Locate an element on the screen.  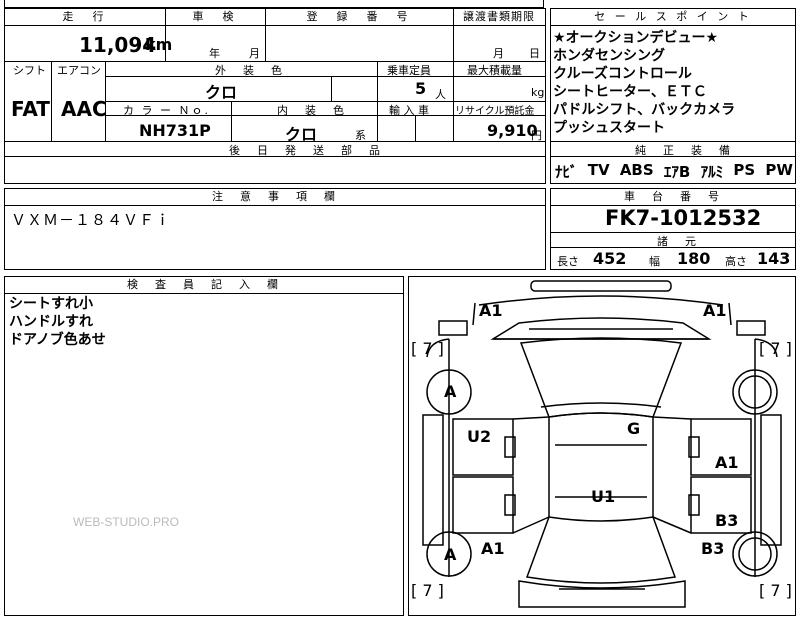
inspection-header: 車 検 is located at coordinates (215, 17).